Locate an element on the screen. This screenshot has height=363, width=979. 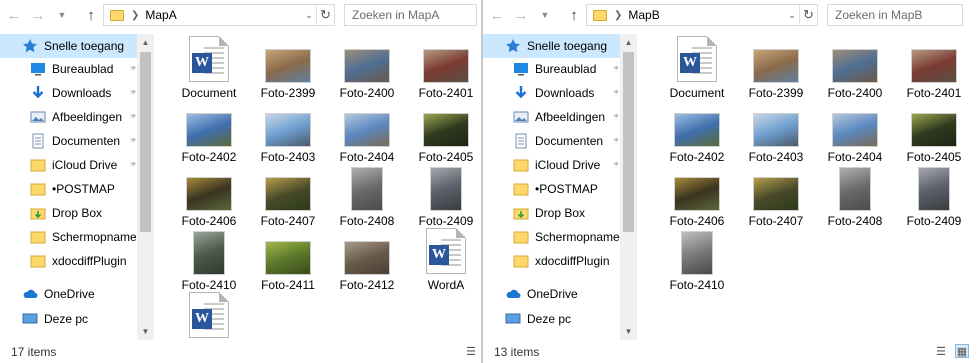
file-item: Foto-2412 is located at coordinates (367, 264).